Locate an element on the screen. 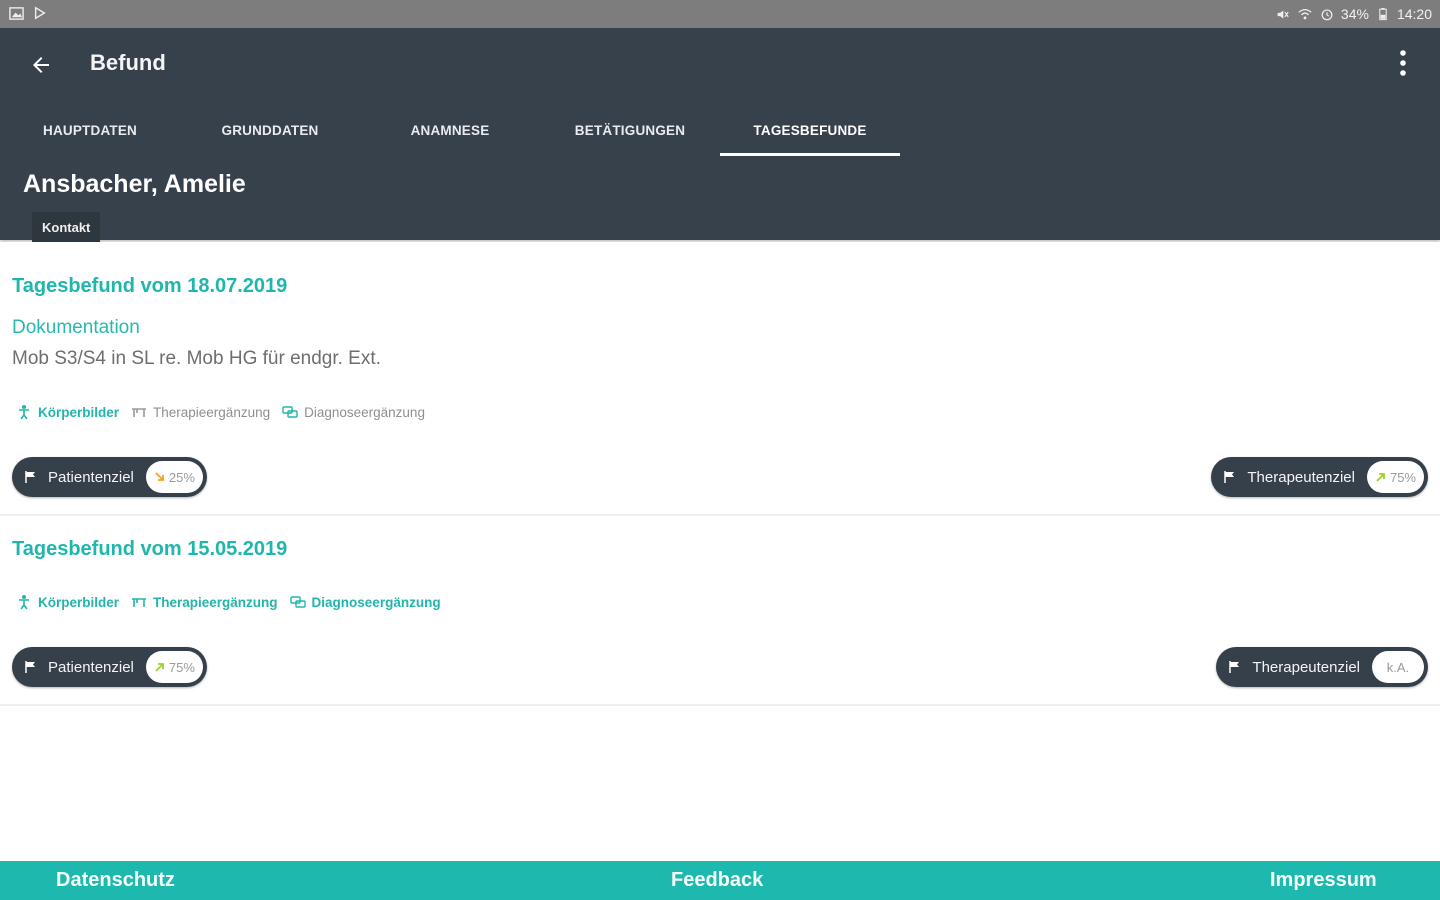 The image size is (1440, 900). documentation-label: Dokumentation is located at coordinates (76, 327).